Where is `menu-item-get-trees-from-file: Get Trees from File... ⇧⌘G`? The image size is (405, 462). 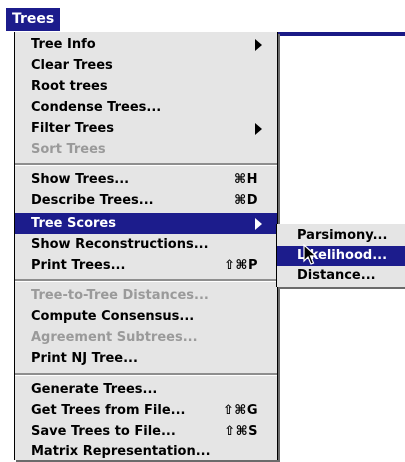 menu-item-get-trees-from-file: Get Trees from File... ⇧⌘G is located at coordinates (146, 410).